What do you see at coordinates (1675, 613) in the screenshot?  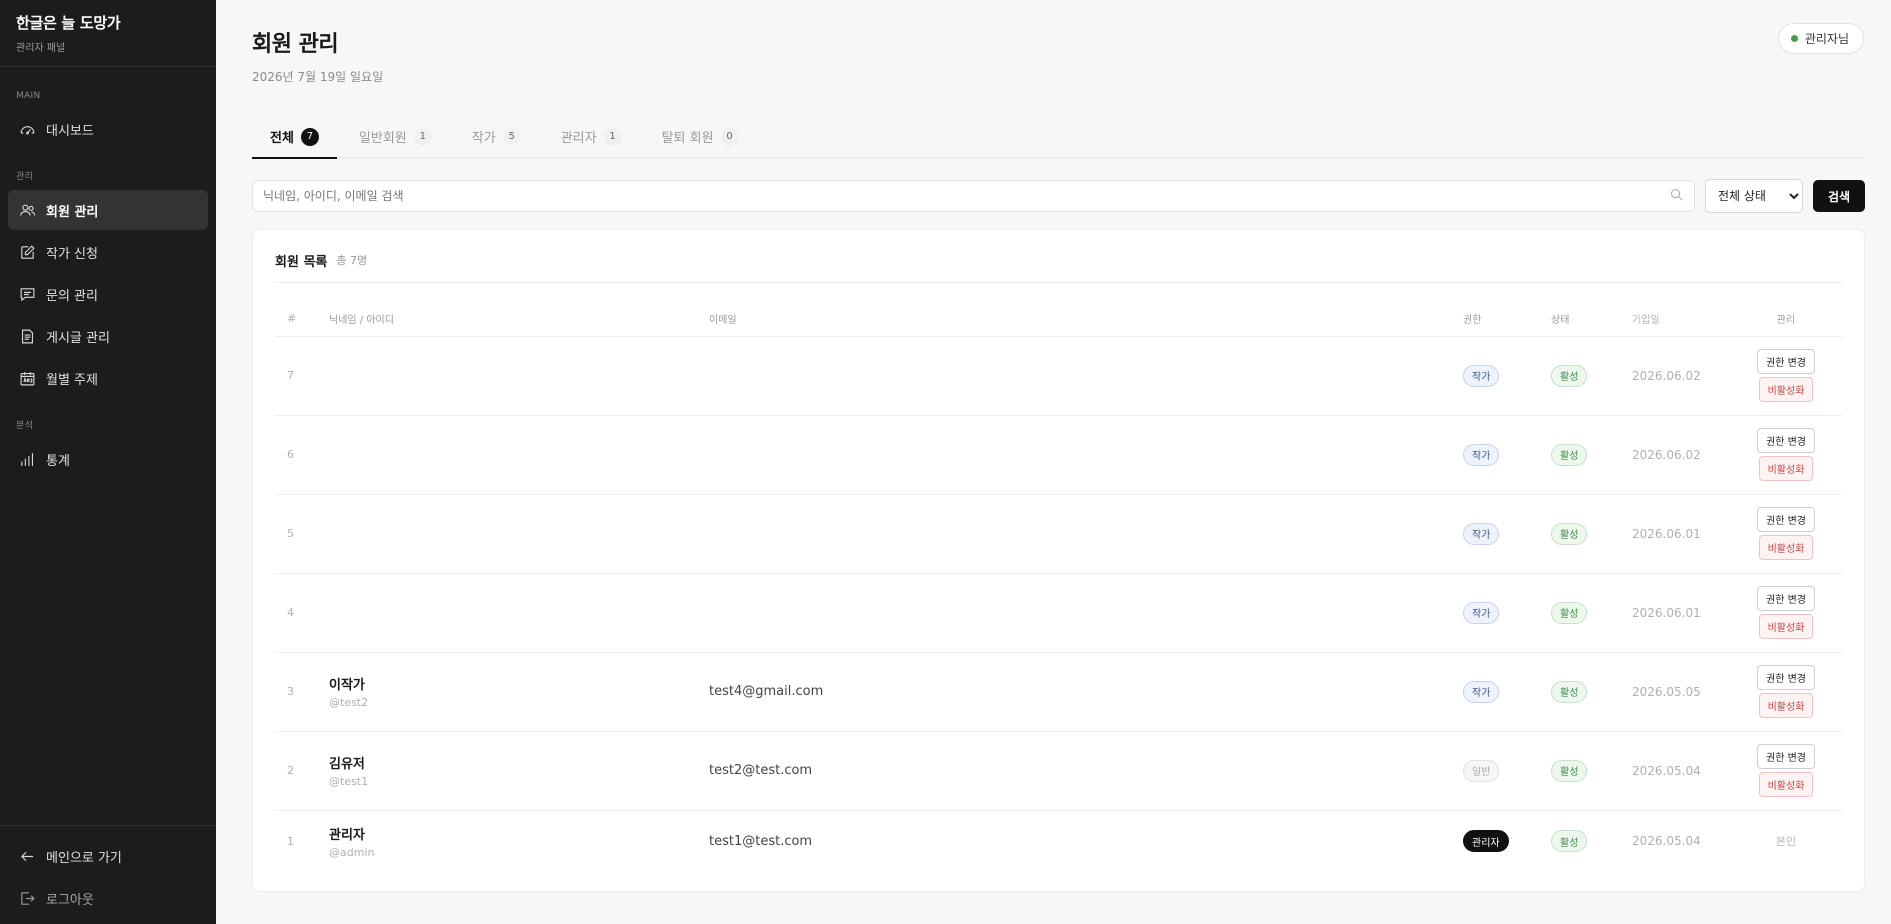 I see `member-joined-date: 2026.06.01` at bounding box center [1675, 613].